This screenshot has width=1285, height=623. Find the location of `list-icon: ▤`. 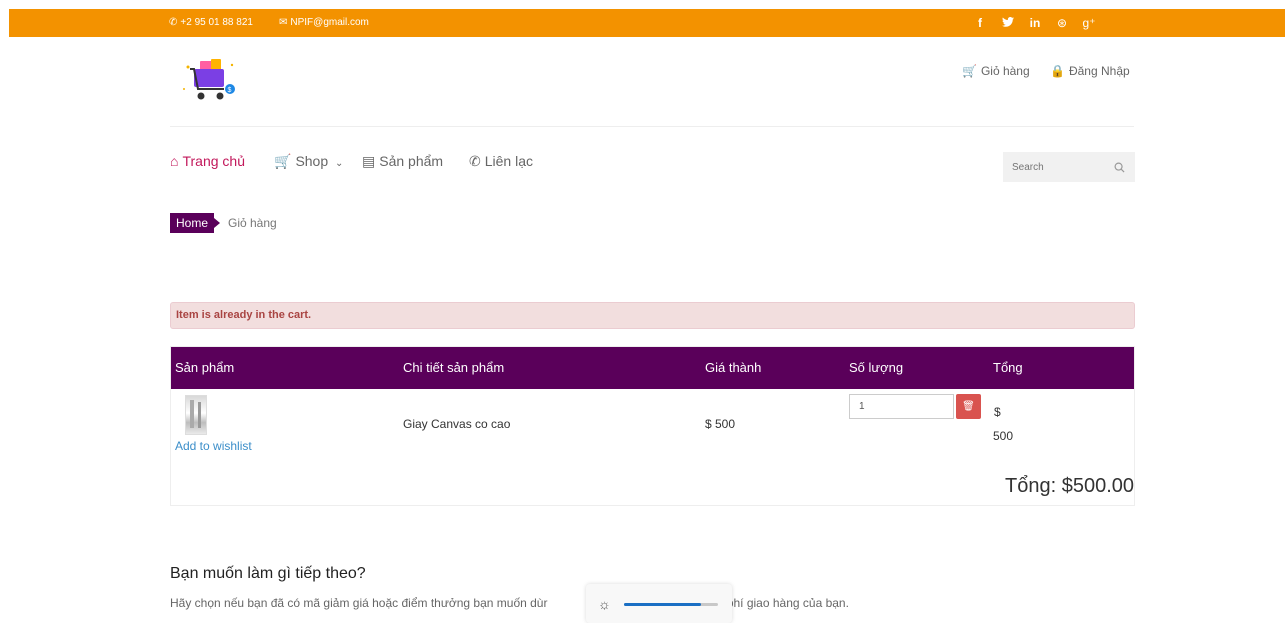

list-icon: ▤ is located at coordinates (369, 161).